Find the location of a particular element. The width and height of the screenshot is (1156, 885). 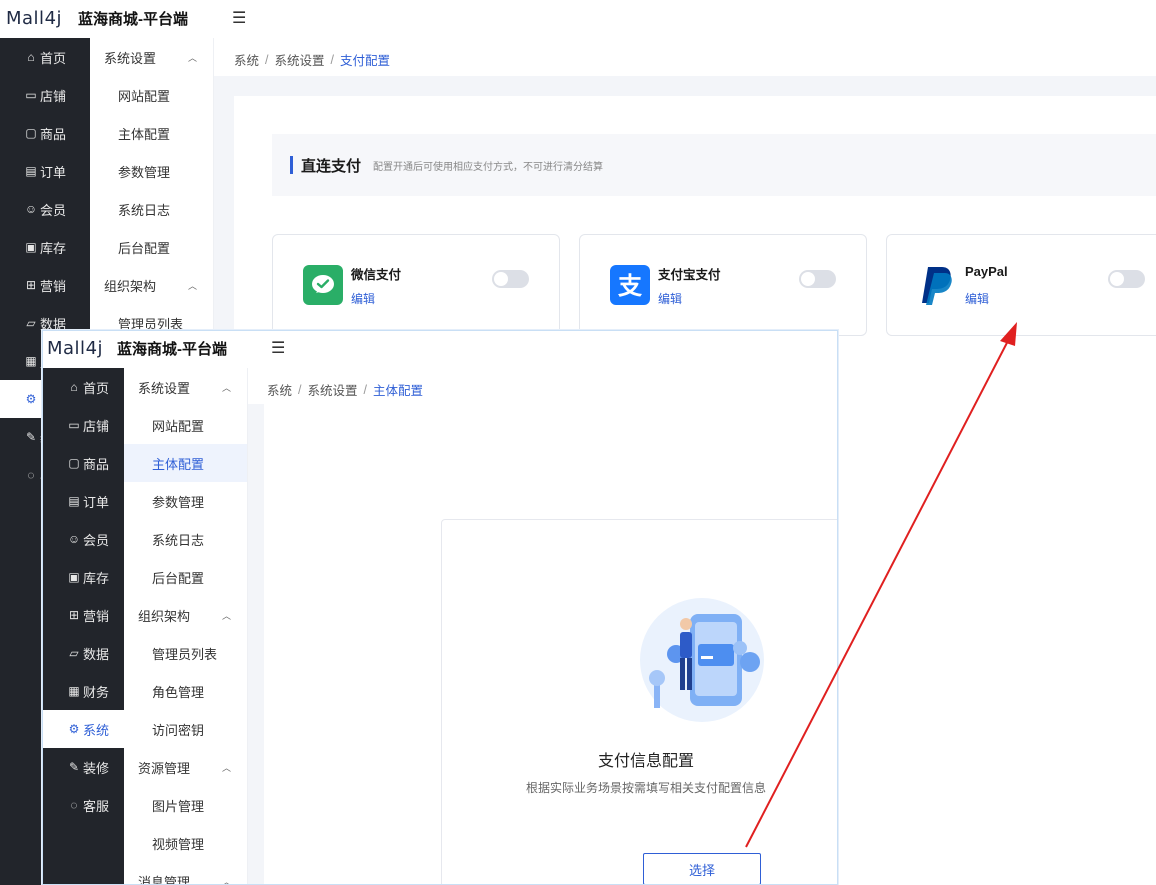

nav-item-label: 店铺 is located at coordinates (53, 96).